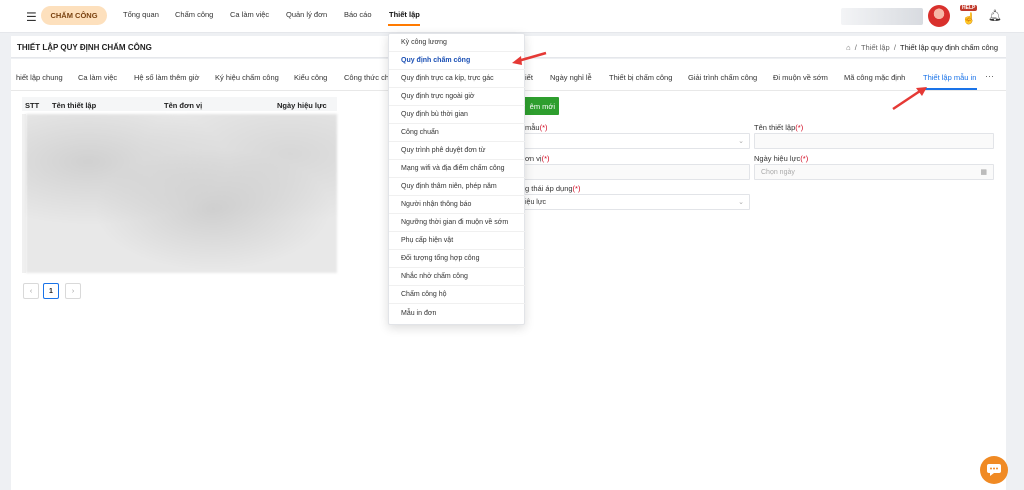 The width and height of the screenshot is (1024, 490). I want to click on menu-icon: ☰, so click(31, 17).